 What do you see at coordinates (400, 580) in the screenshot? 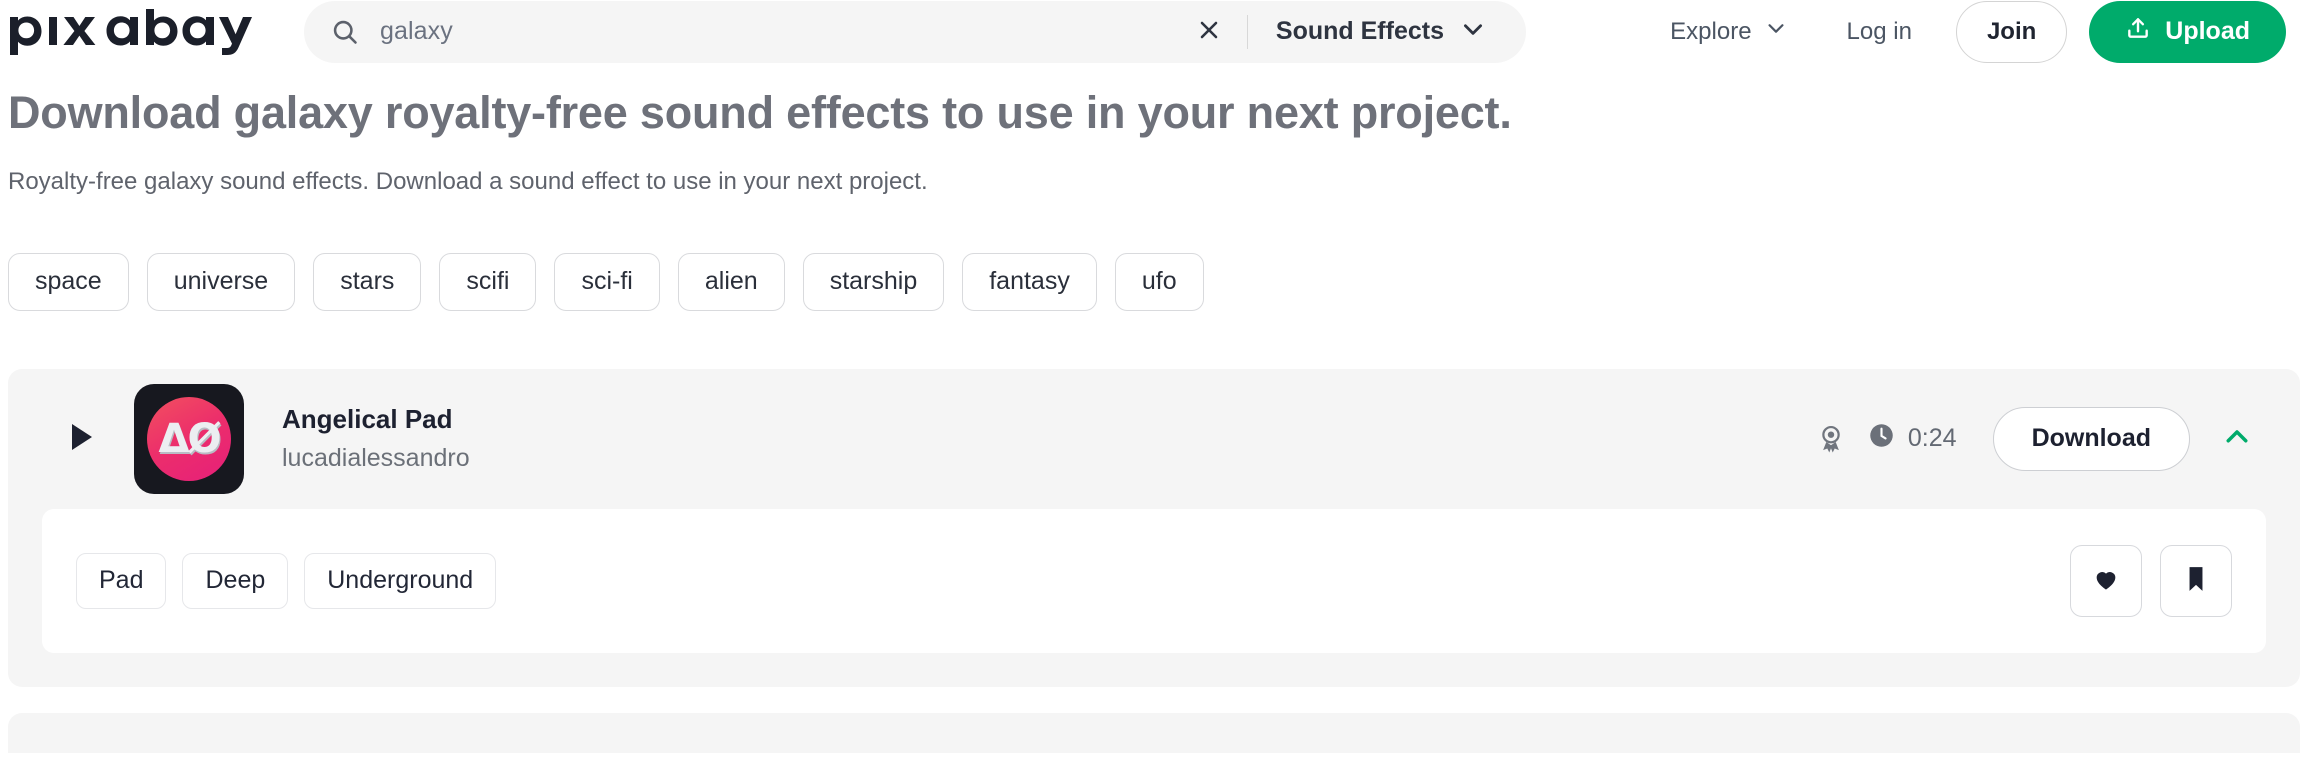
I see `detail-tag: Underground` at bounding box center [400, 580].